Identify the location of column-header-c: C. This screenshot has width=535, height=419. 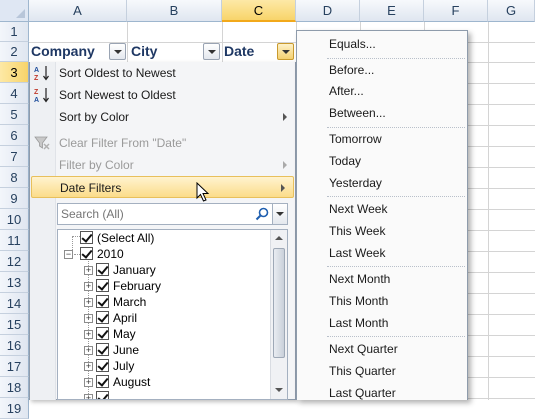
(259, 11).